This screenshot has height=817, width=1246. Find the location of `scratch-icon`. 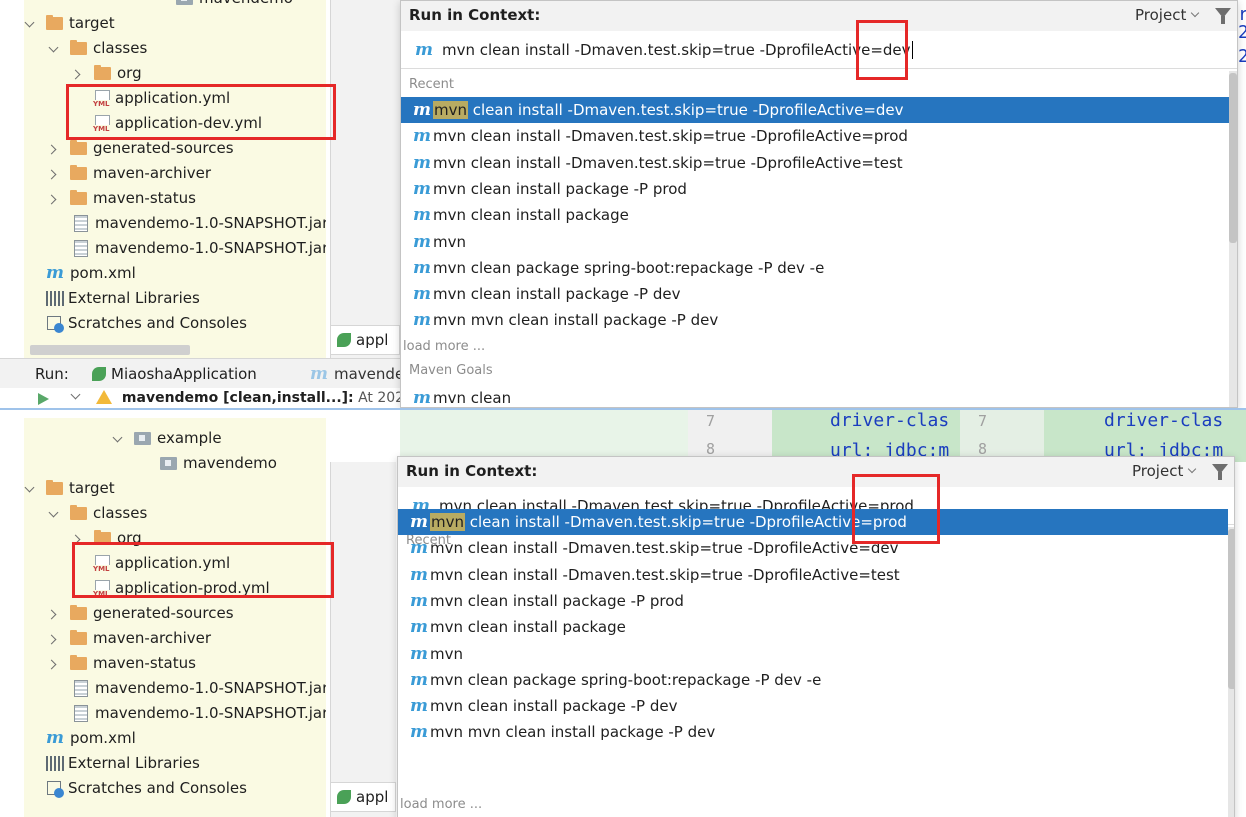

scratch-icon is located at coordinates (55, 789).